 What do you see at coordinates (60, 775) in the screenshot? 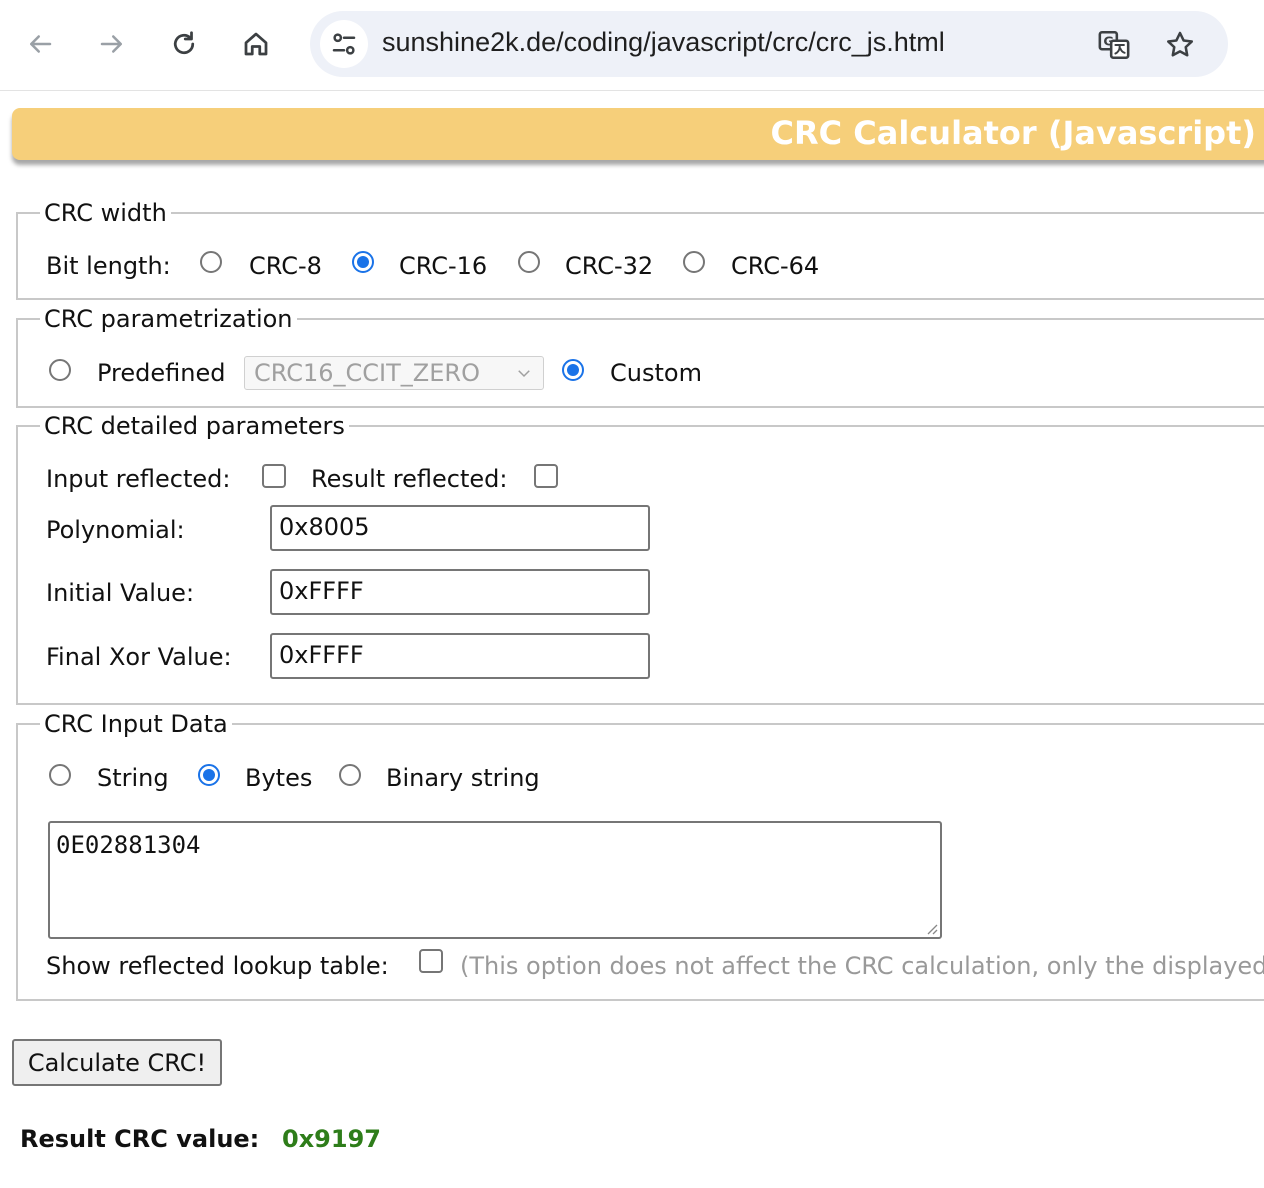
I see `string-radio` at bounding box center [60, 775].